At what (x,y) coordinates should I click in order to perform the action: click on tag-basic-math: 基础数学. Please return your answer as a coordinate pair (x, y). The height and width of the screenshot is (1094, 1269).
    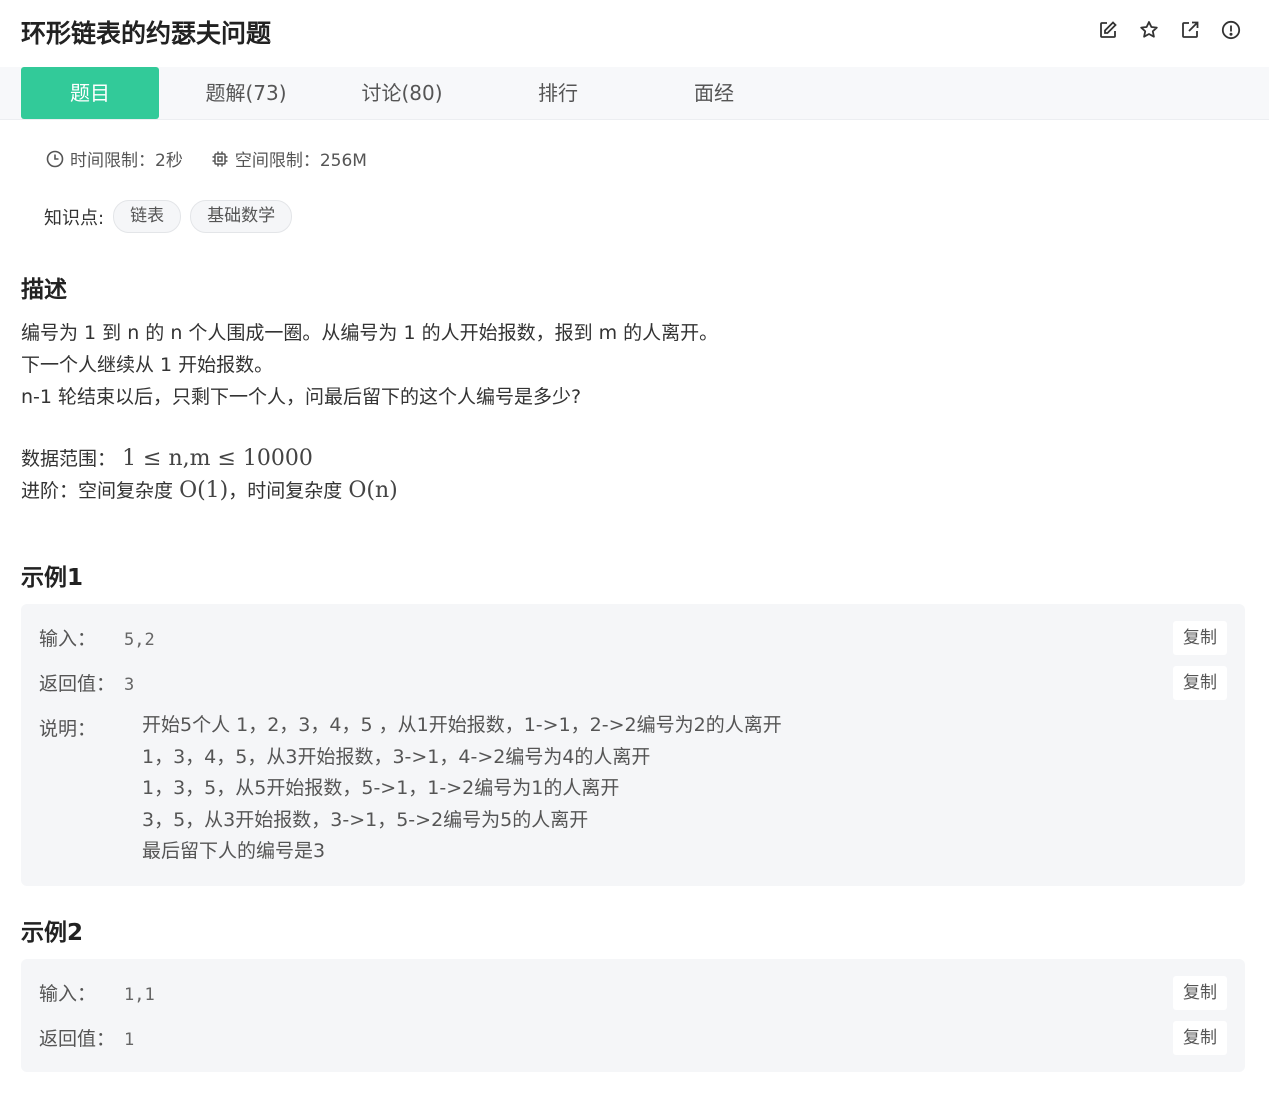
    Looking at the image, I should click on (241, 216).